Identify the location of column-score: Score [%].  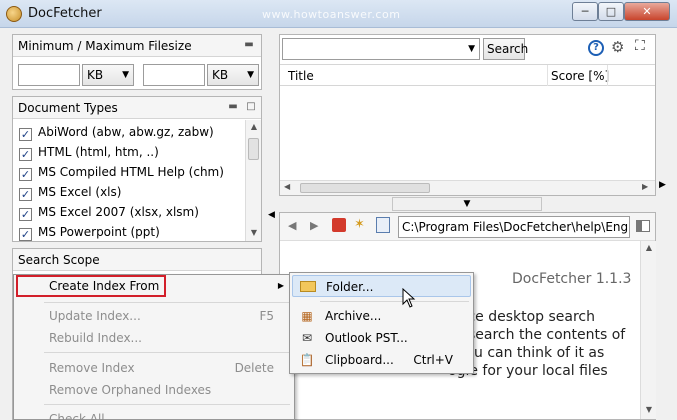
(580, 76).